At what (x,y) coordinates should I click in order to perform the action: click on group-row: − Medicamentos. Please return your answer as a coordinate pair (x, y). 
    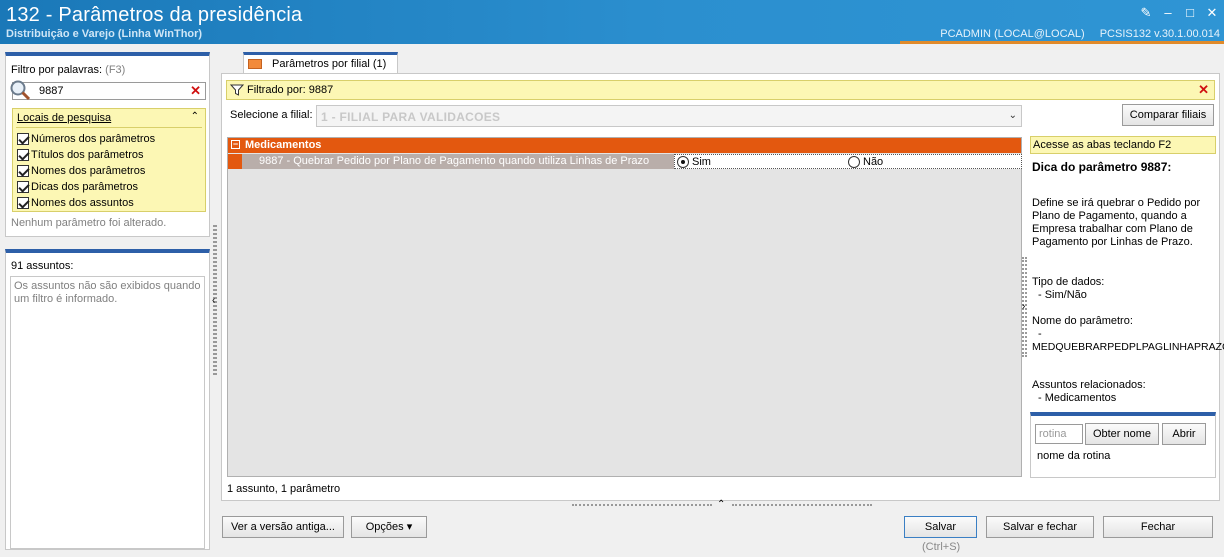
    Looking at the image, I should click on (624, 145).